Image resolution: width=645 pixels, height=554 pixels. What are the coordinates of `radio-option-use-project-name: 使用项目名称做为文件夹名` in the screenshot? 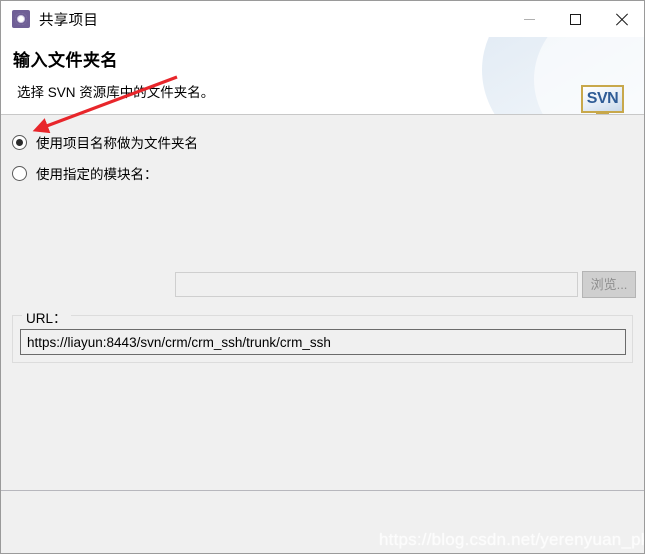 It's located at (105, 142).